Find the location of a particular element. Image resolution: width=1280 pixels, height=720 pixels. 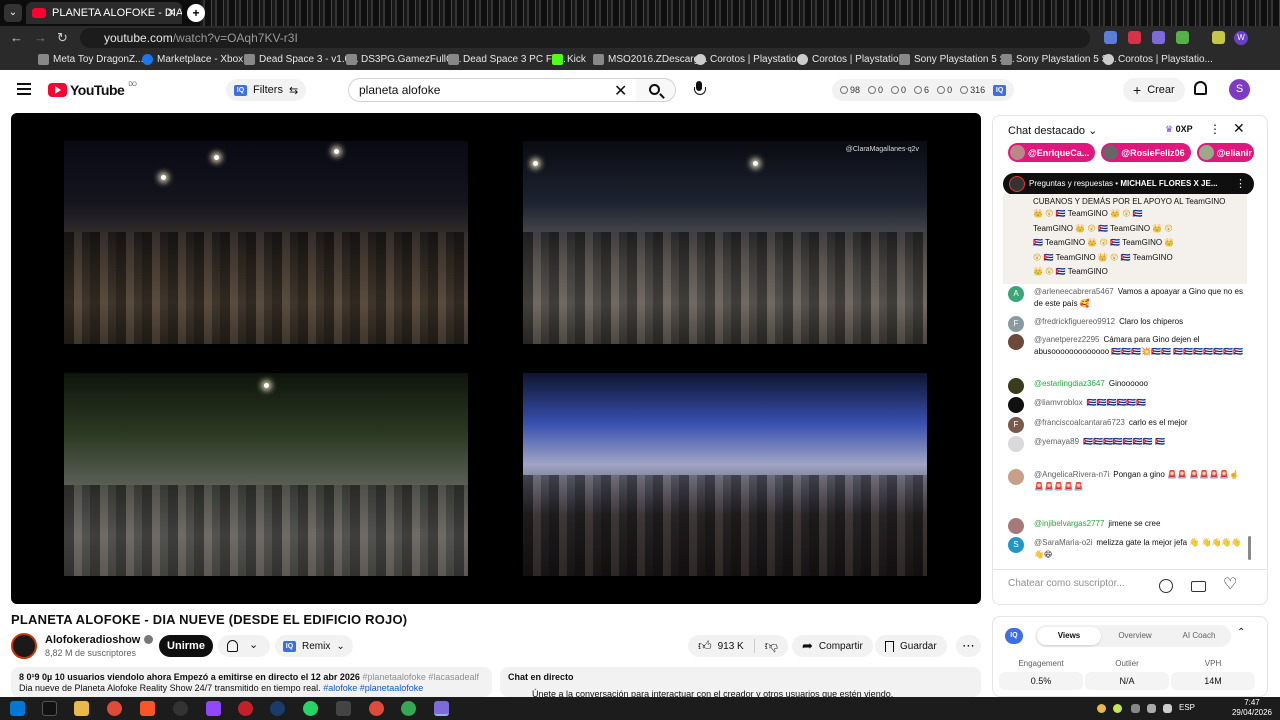

microphone-icon is located at coordinates (699, 89).